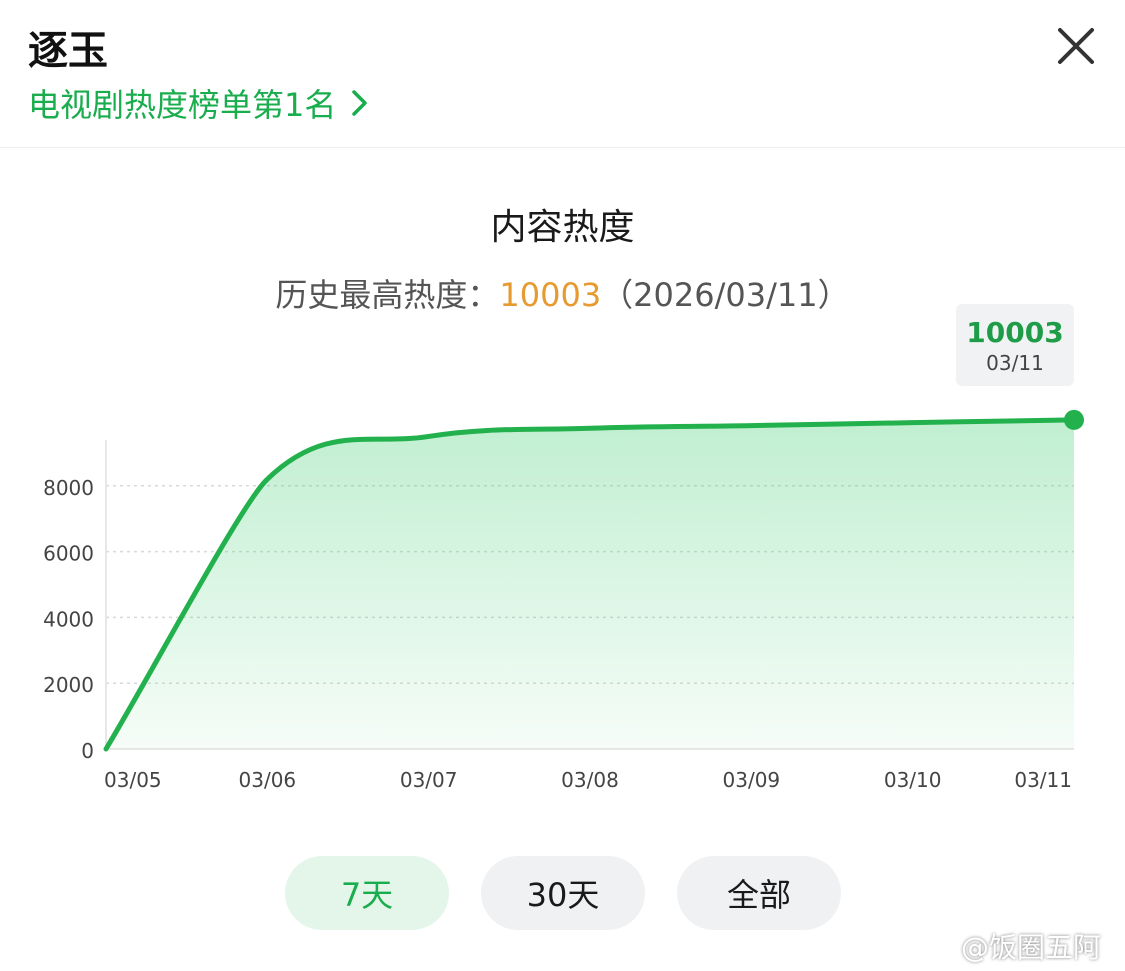 The image size is (1125, 971). Describe the element at coordinates (1015, 332) in the screenshot. I see `tooltip-value: 10003` at that location.